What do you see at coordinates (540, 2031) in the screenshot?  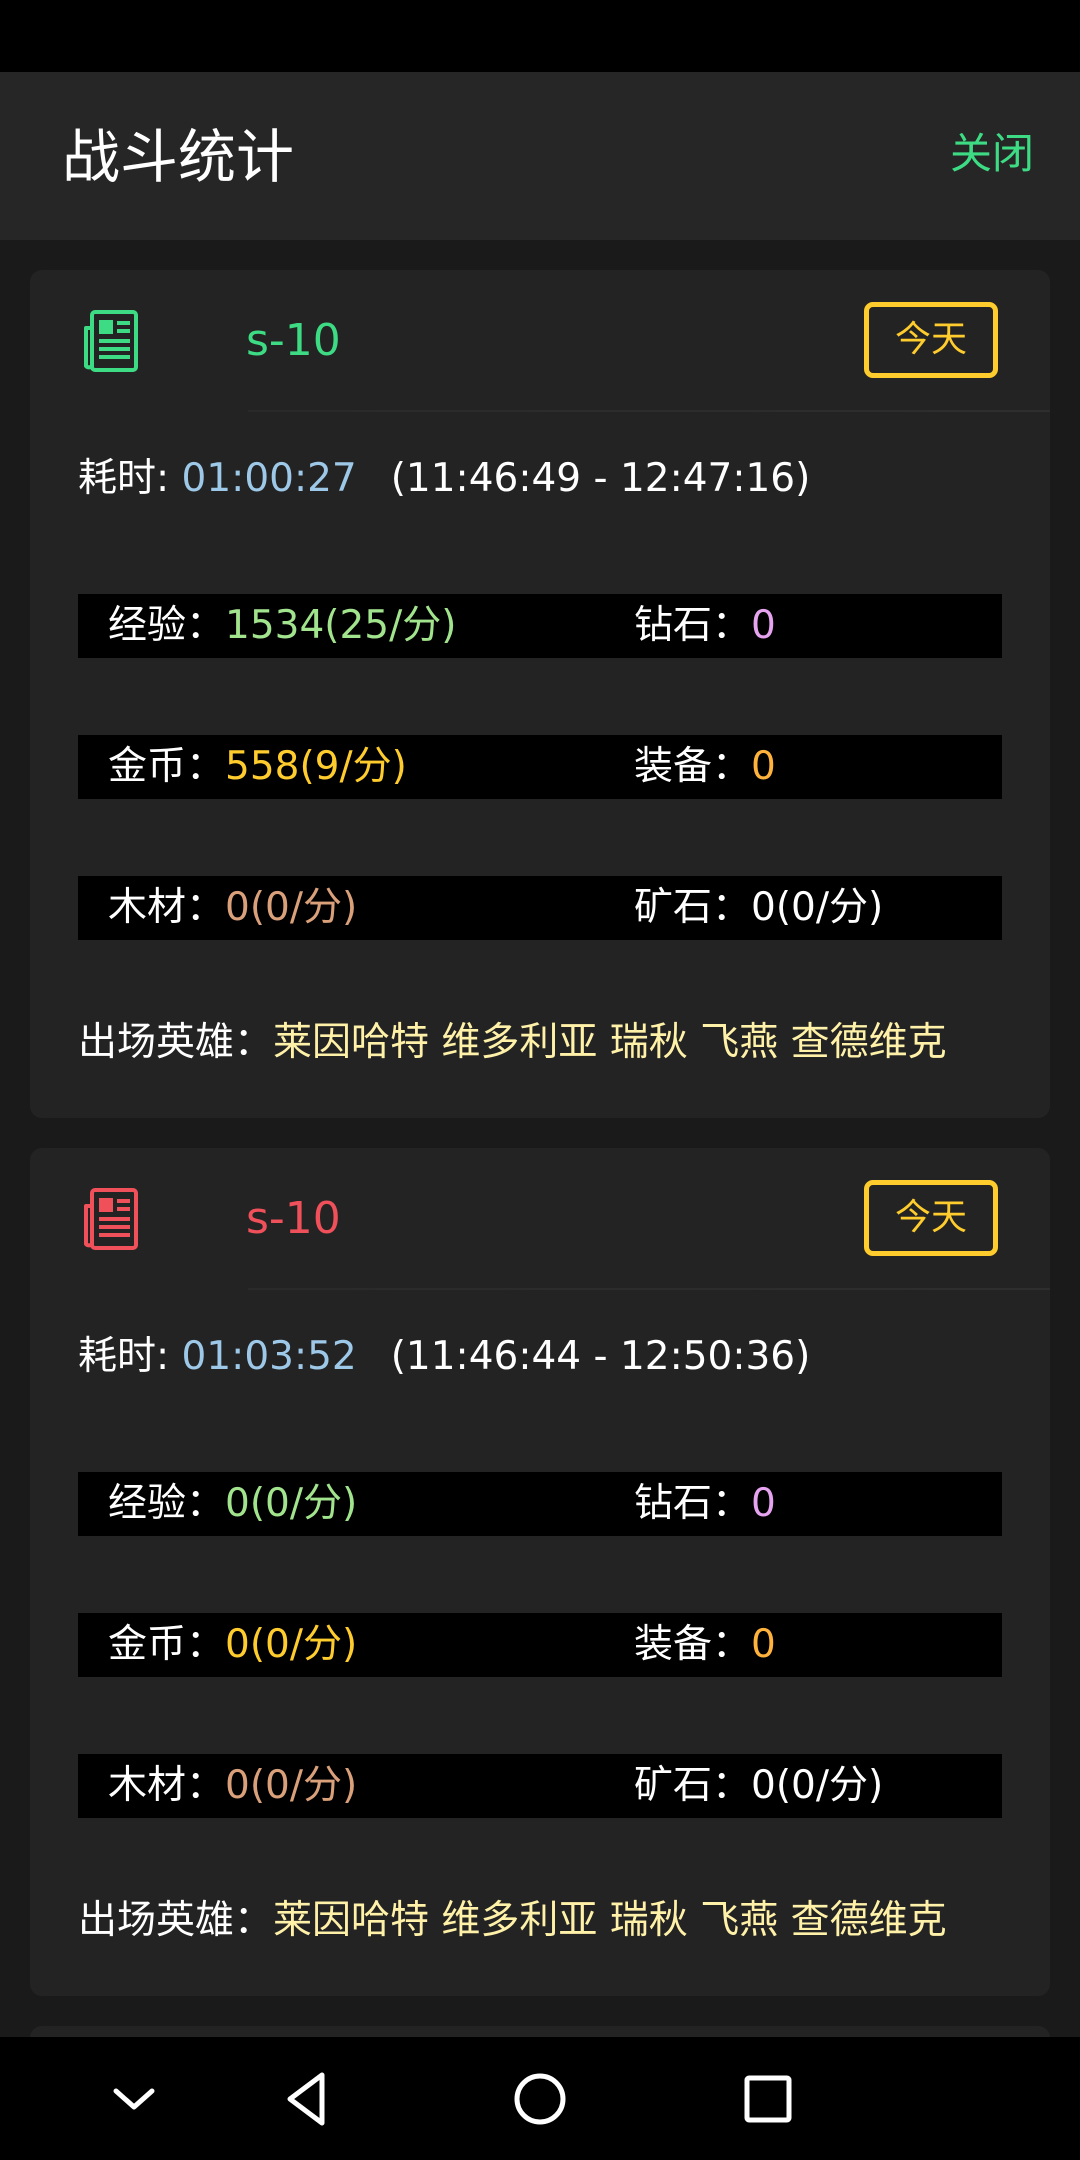 I see `battle-stat-card-partial` at bounding box center [540, 2031].